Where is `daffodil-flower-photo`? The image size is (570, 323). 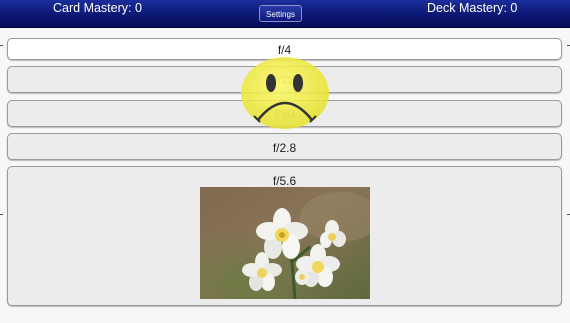
daffodil-flower-photo is located at coordinates (285, 243).